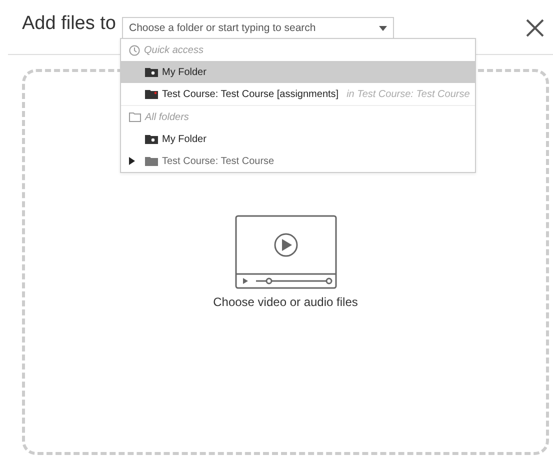 This screenshot has height=458, width=553. What do you see at coordinates (285, 252) in the screenshot?
I see `video-player-icon` at bounding box center [285, 252].